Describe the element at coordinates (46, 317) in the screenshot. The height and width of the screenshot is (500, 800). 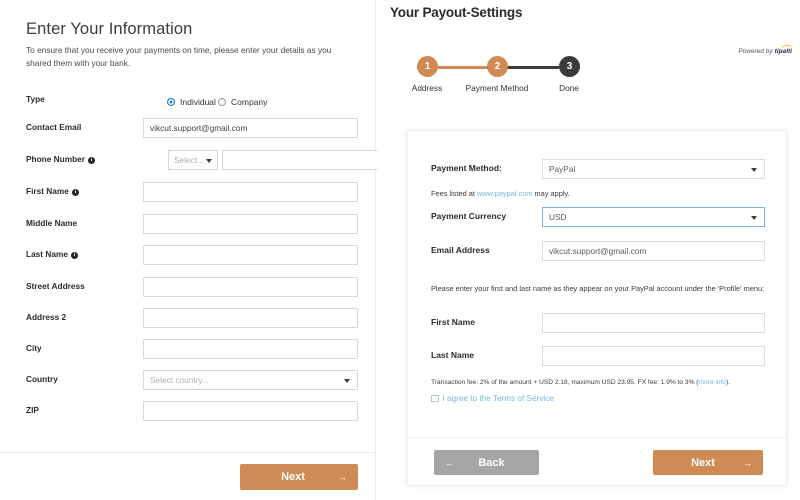
I see `label-address-2: Address 2` at that location.